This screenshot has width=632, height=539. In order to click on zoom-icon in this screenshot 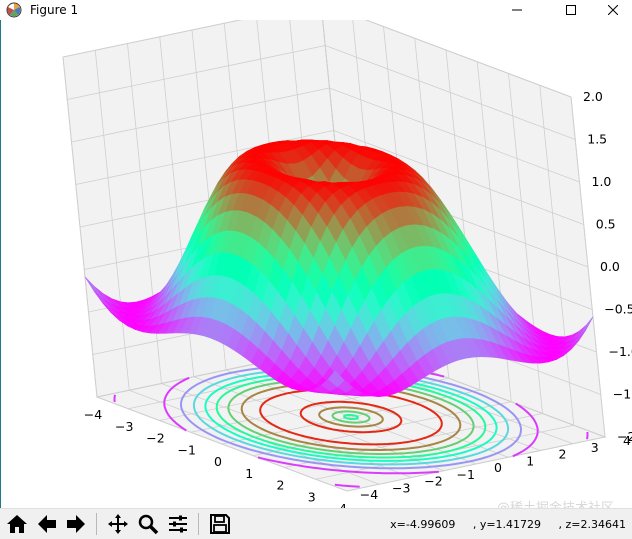, I will do `click(148, 524)`.